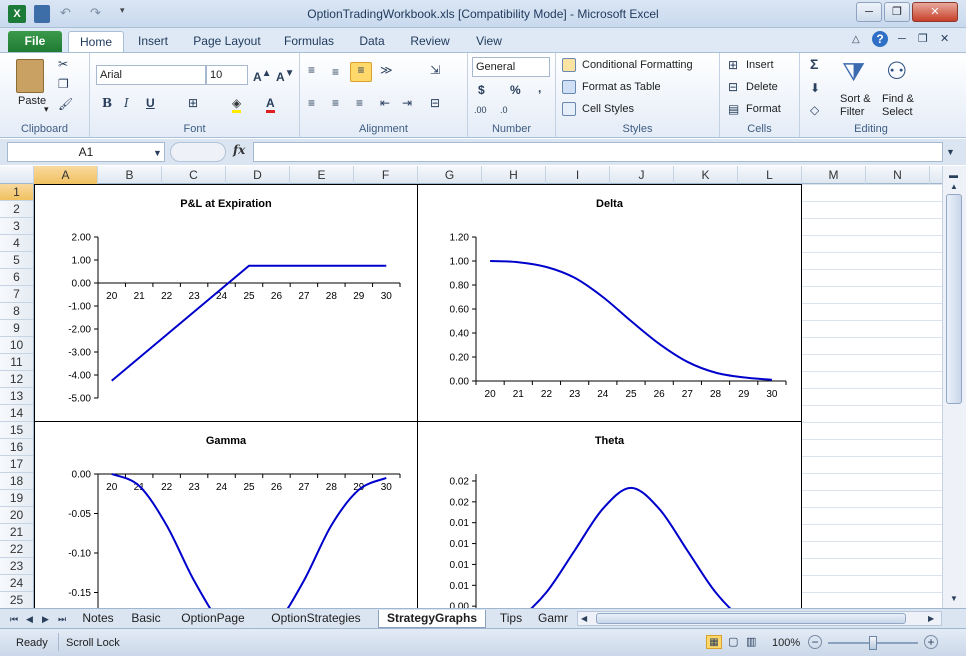 The image size is (966, 656). I want to click on row-header: 13, so click(16, 396).